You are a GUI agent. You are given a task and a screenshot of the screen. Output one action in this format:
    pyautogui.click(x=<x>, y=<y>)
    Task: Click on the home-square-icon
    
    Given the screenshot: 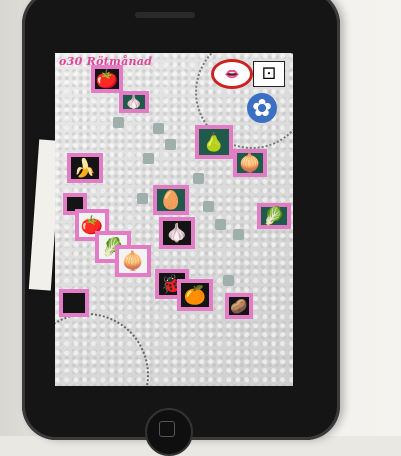 What is the action you would take?
    pyautogui.click(x=167, y=429)
    